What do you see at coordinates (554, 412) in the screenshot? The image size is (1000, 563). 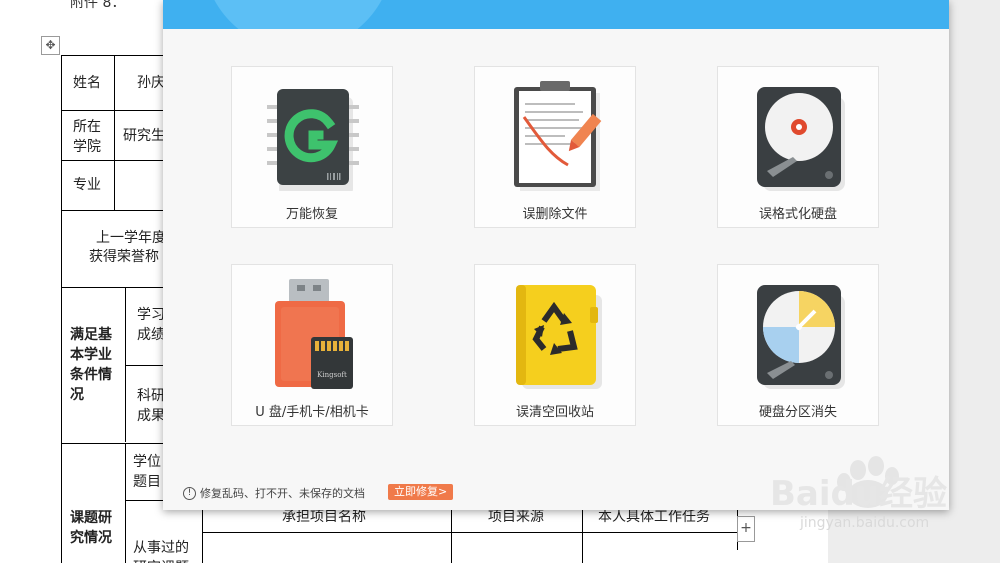 I see `tile-label: 误清空回收站` at bounding box center [554, 412].